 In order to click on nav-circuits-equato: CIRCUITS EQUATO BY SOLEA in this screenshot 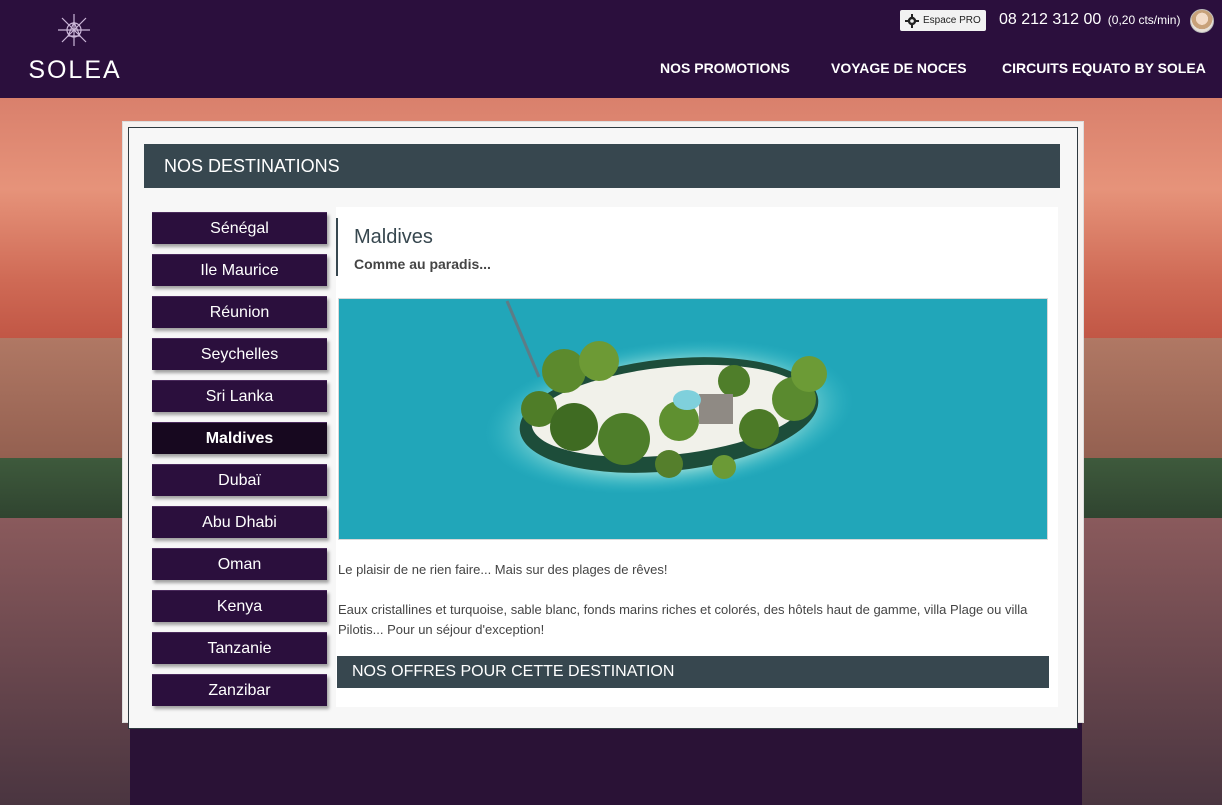, I will do `click(1104, 68)`.